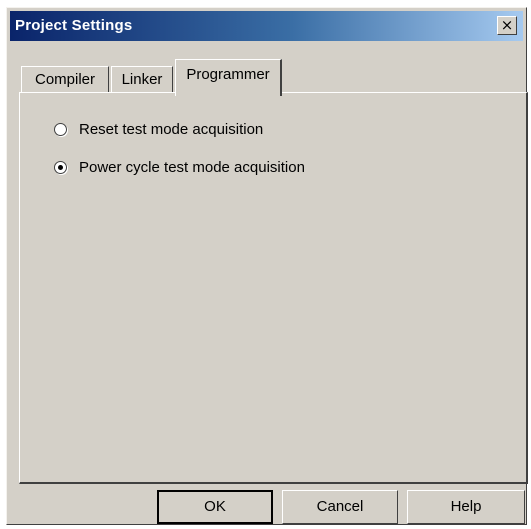  I want to click on close-button: ×, so click(507, 25).